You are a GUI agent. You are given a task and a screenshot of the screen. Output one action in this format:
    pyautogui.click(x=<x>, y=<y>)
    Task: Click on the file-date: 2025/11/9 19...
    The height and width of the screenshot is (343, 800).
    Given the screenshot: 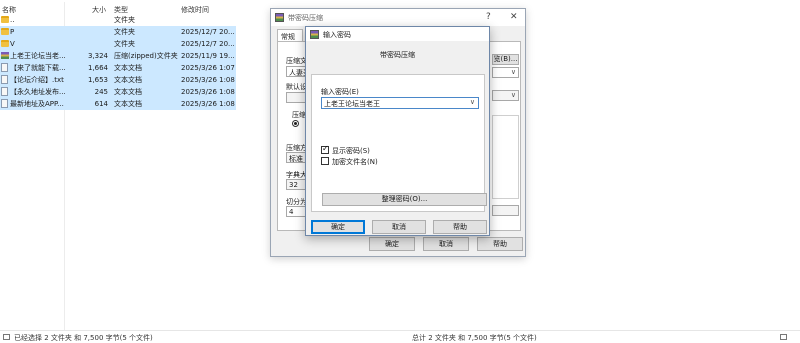 What is the action you would take?
    pyautogui.click(x=208, y=56)
    